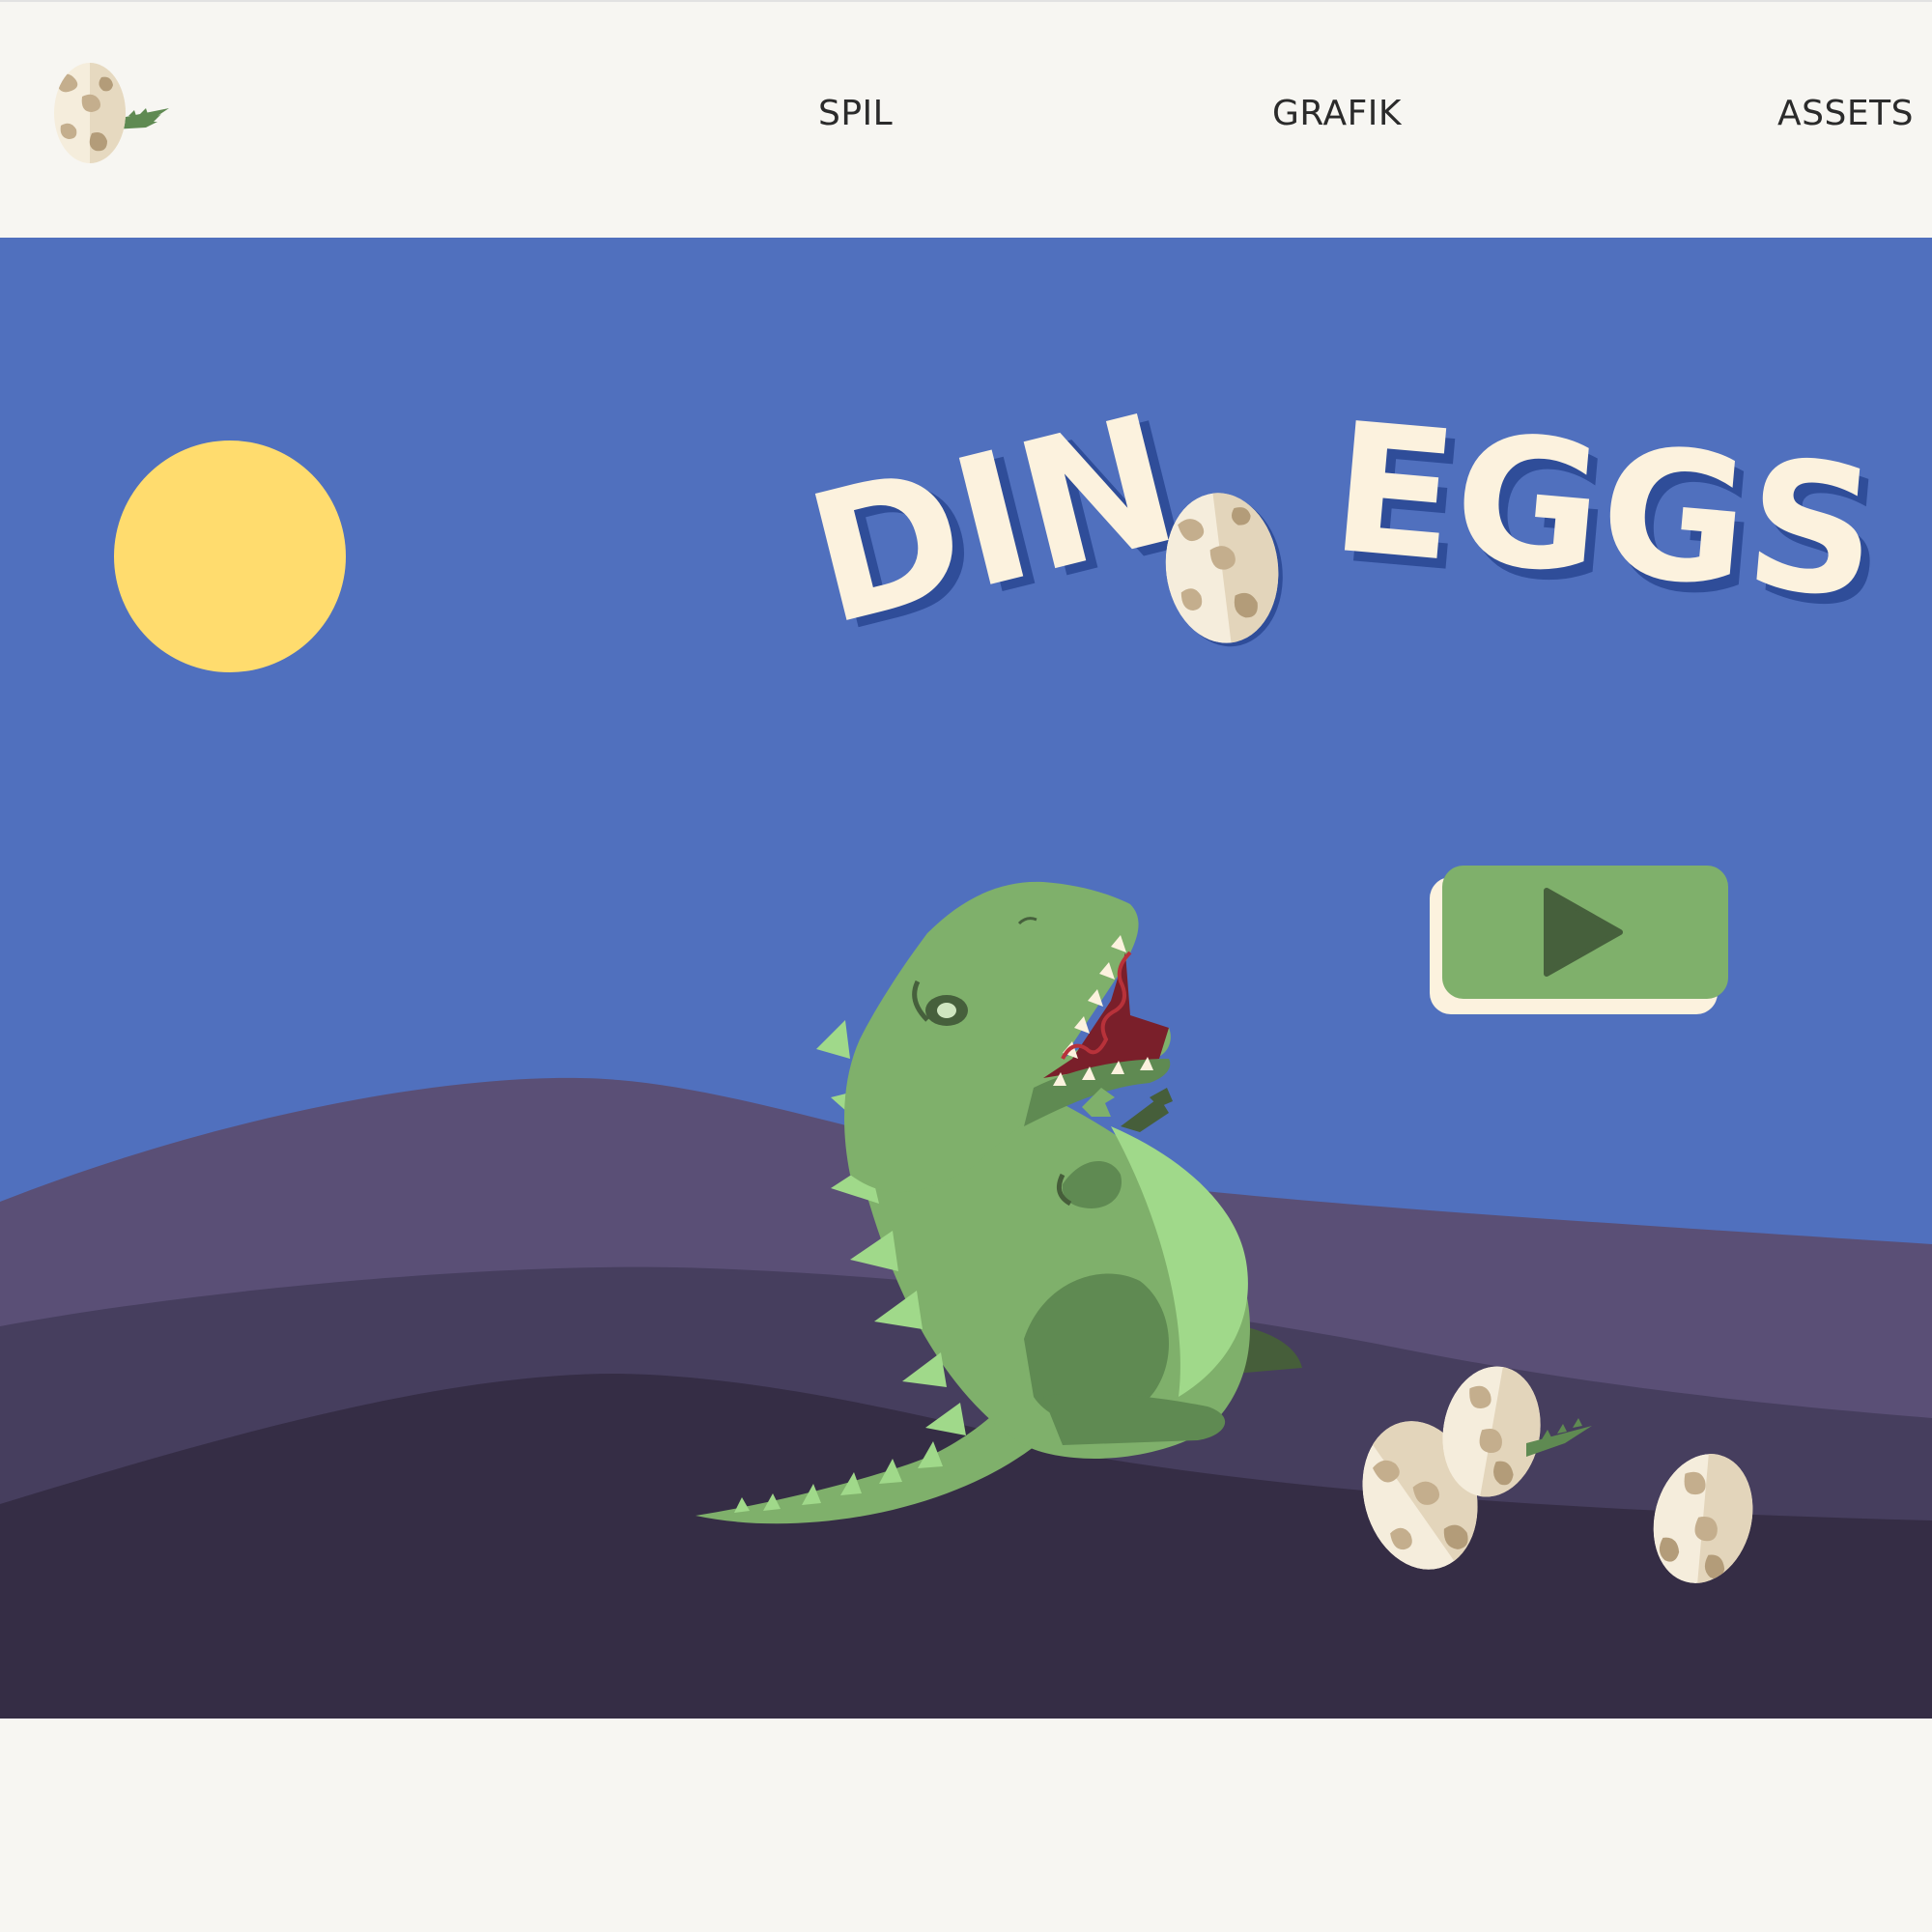 The image size is (1932, 1932). I want to click on top-navigation-bar: SPIL GRAFIK ASSETS, so click(966, 120).